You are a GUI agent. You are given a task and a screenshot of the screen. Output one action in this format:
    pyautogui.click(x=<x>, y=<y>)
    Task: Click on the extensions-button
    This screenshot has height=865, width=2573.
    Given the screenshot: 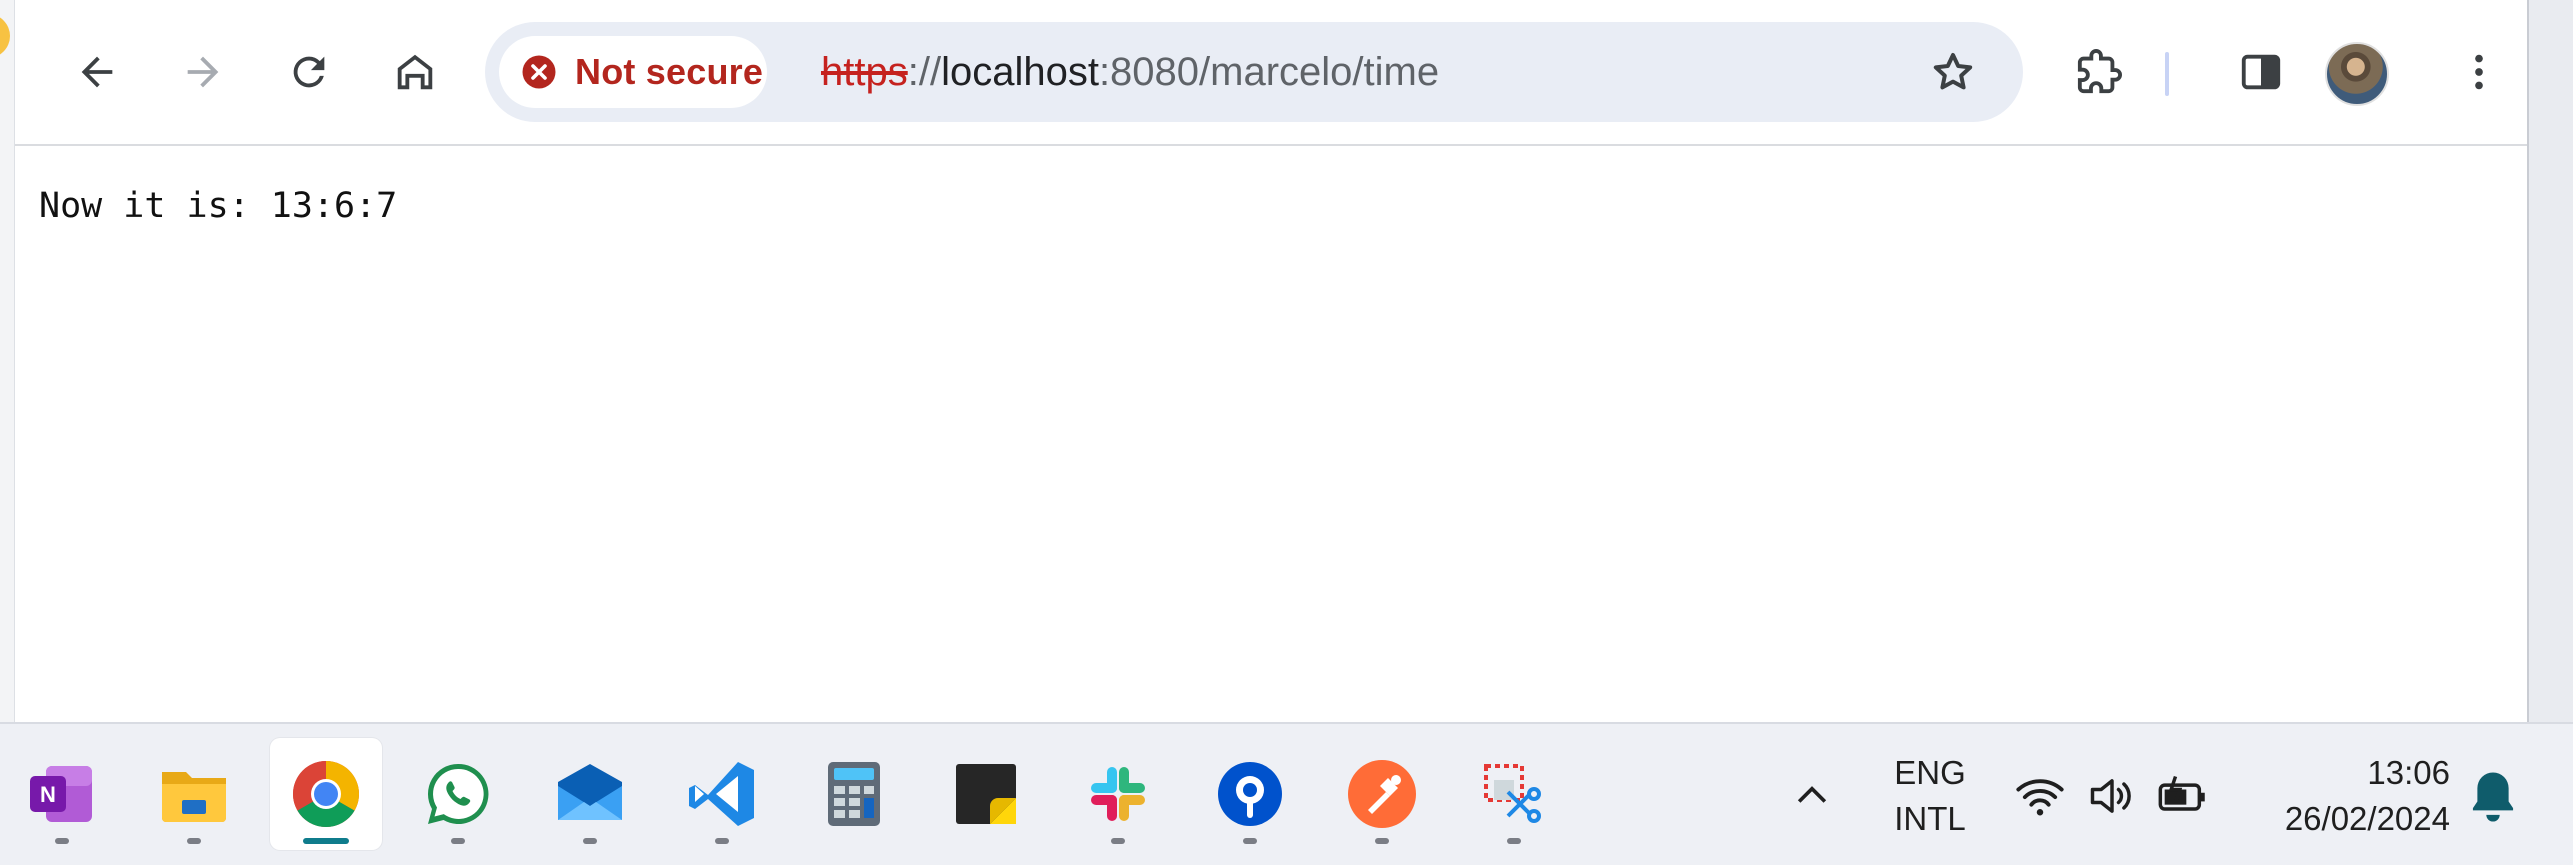 What is the action you would take?
    pyautogui.click(x=2099, y=72)
    